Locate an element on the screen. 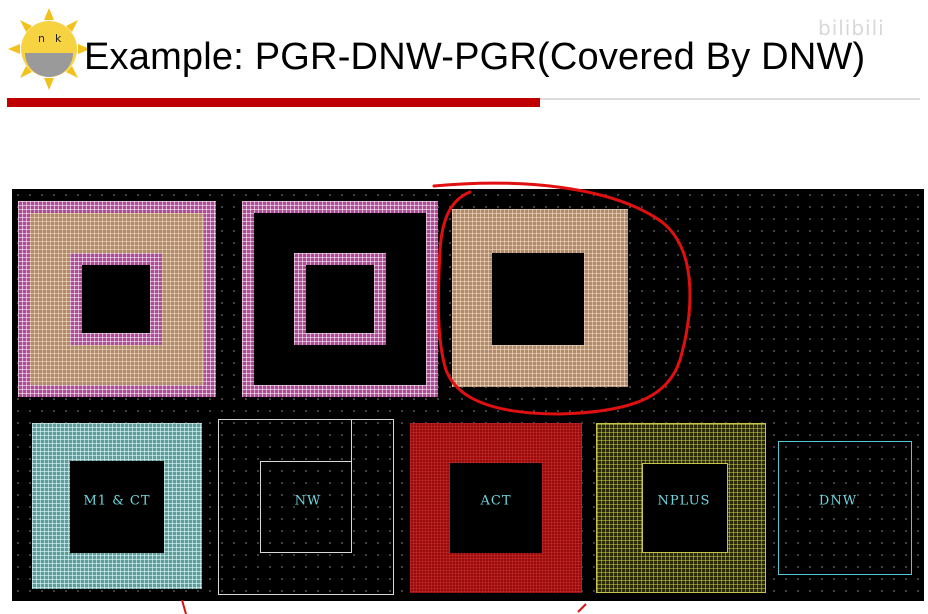  title-underline-thin is located at coordinates (730, 99).